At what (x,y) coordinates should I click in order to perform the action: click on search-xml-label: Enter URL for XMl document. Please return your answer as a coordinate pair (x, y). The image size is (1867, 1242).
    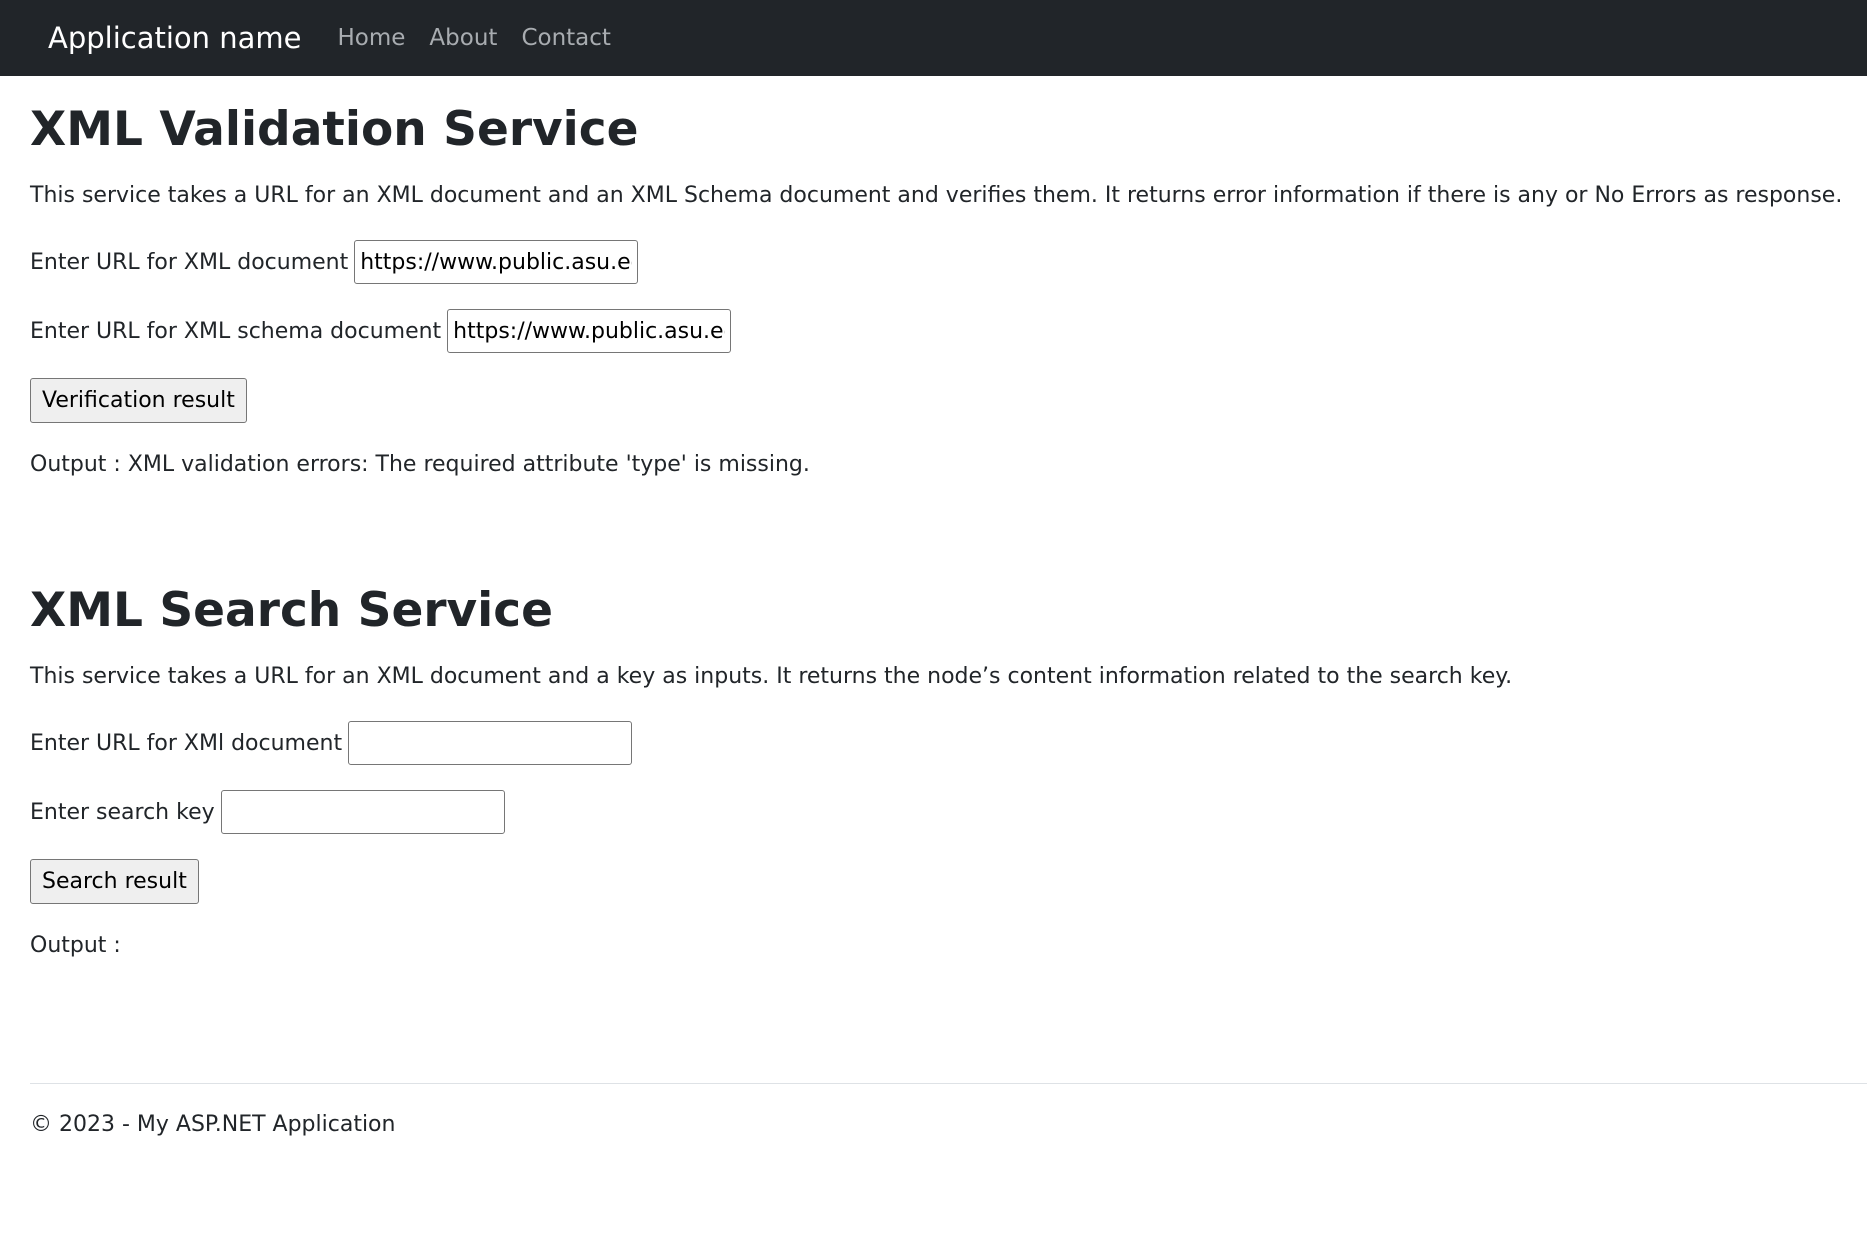
    Looking at the image, I should click on (186, 743).